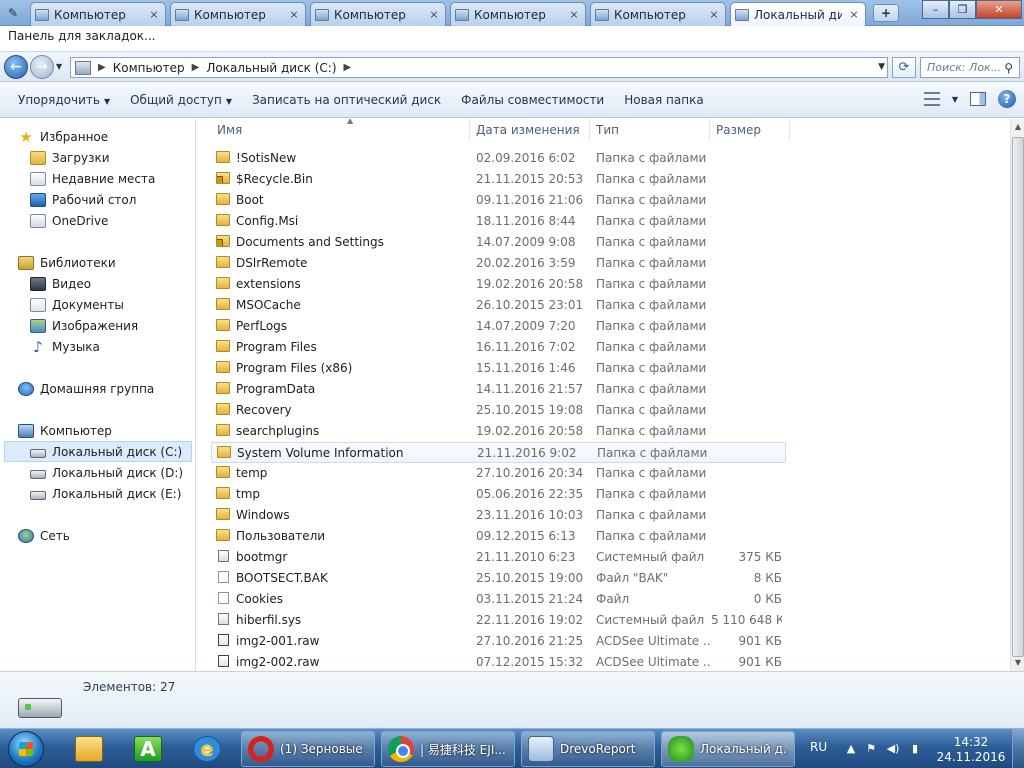  Describe the element at coordinates (42, 67) in the screenshot. I see `forward-button: →` at that location.